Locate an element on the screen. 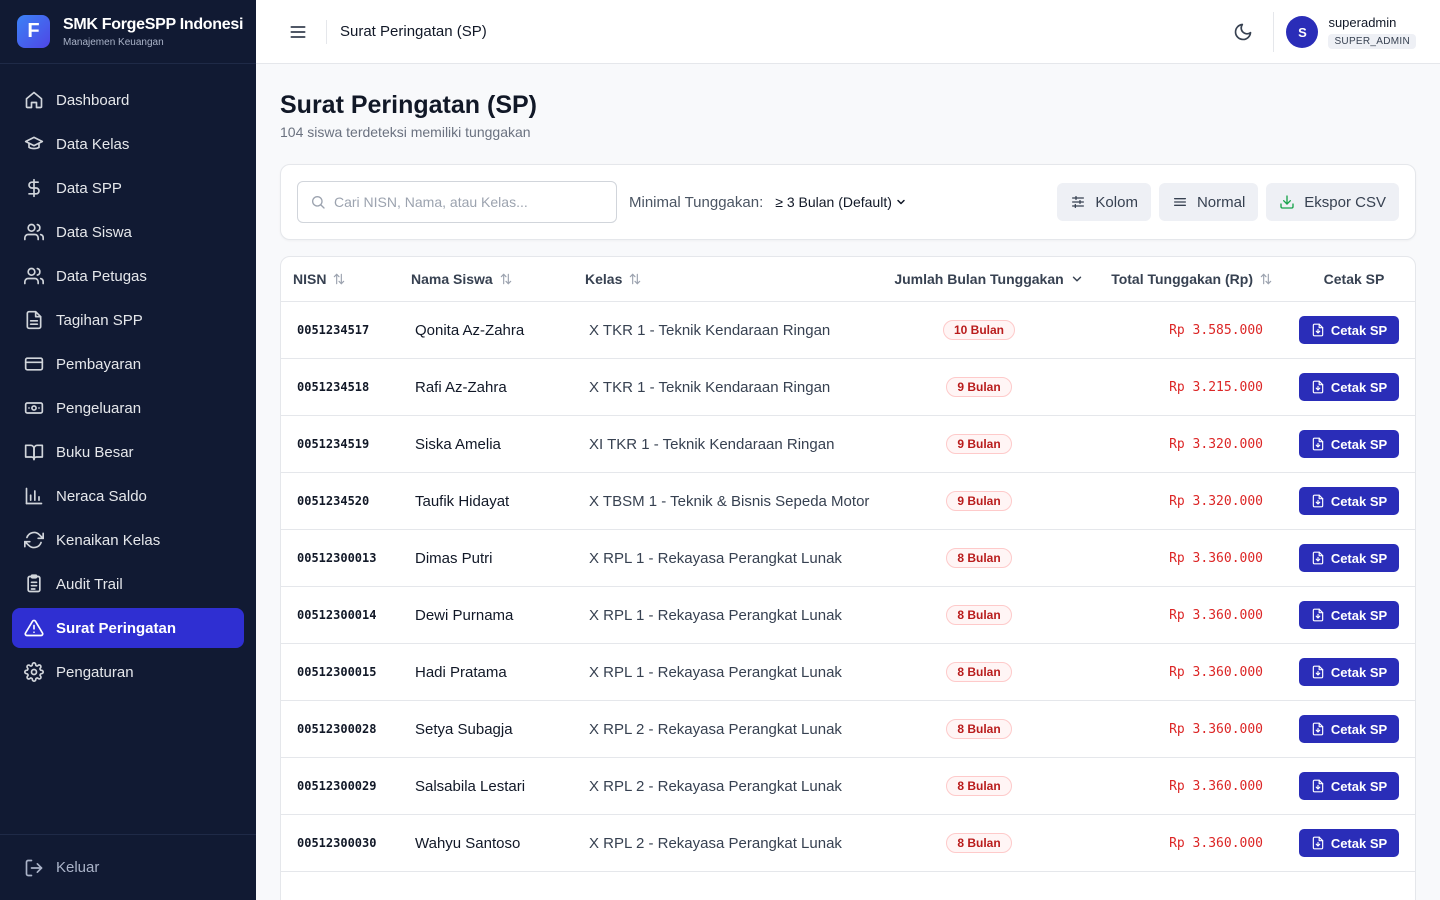 The width and height of the screenshot is (1440, 900). header-nama-label: Nama Siswa is located at coordinates (452, 279).